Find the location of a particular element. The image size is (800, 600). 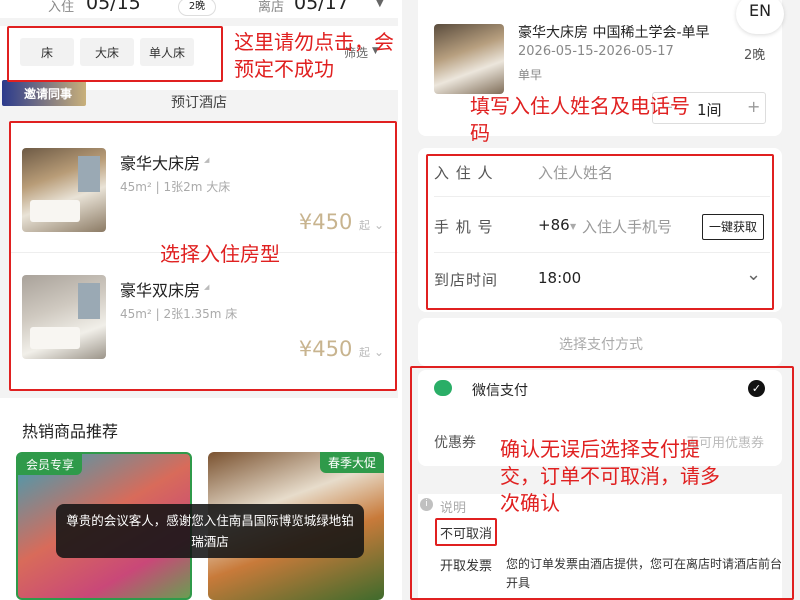

language-button: EN is located at coordinates (760, 17).